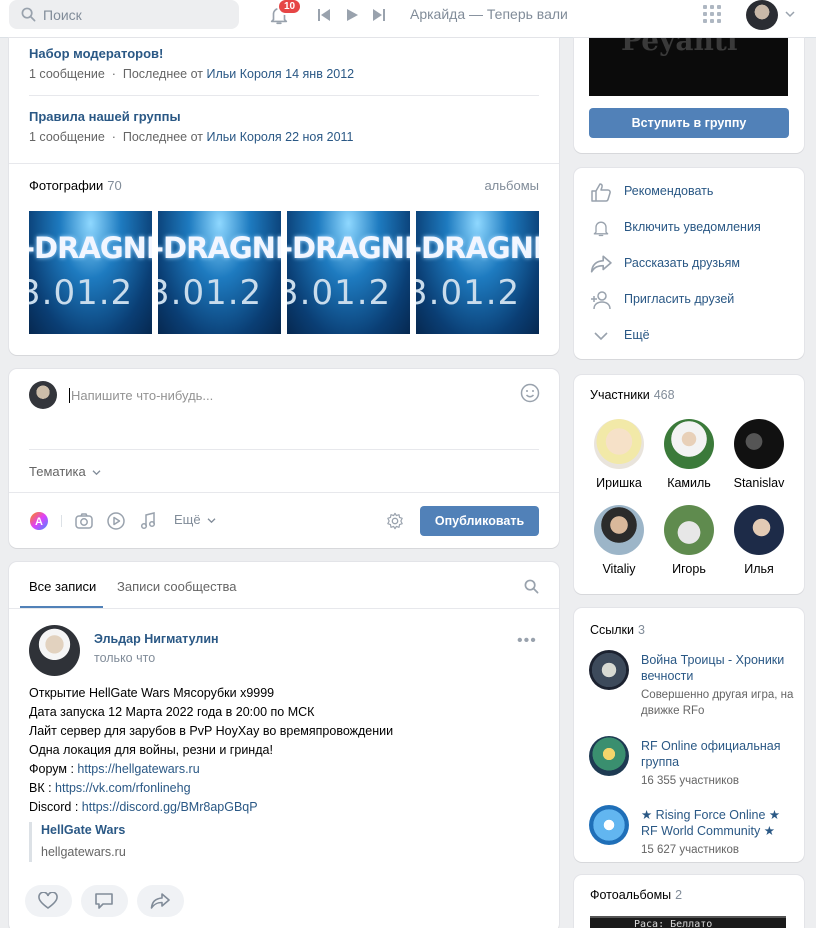  I want to click on play-icon, so click(352, 15).